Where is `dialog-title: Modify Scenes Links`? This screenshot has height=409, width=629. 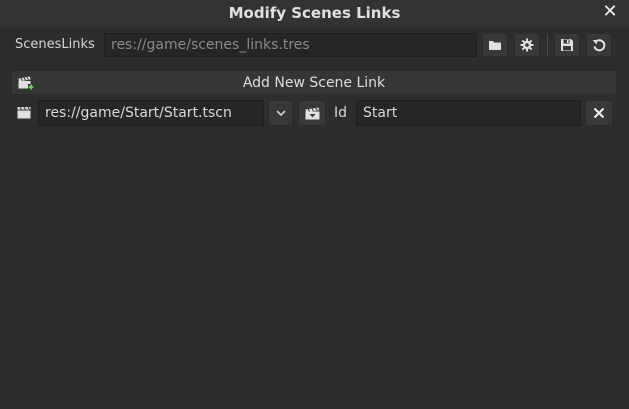 dialog-title: Modify Scenes Links is located at coordinates (314, 13).